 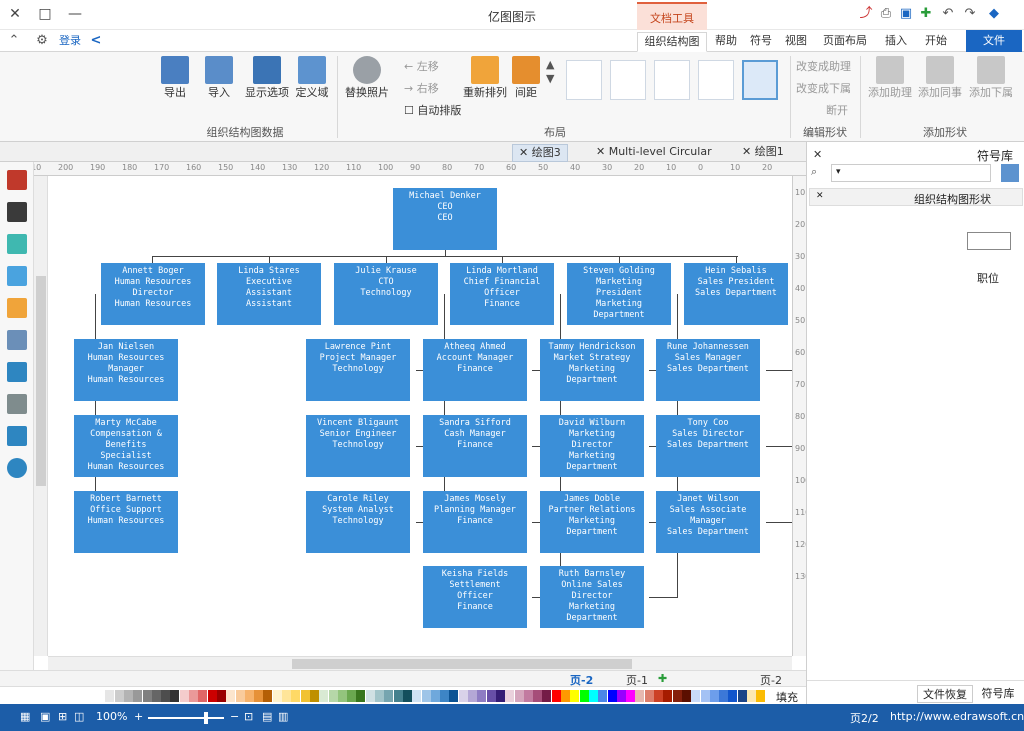 What do you see at coordinates (445, 219) in the screenshot?
I see `org-node: Michael Denker CEO CEO` at bounding box center [445, 219].